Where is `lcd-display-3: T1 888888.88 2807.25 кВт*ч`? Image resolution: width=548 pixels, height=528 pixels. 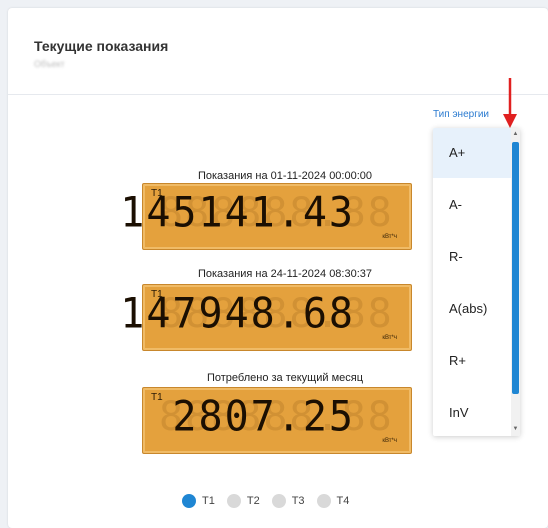
lcd-display-3: T1 888888.88 2807.25 кВт*ч is located at coordinates (277, 420).